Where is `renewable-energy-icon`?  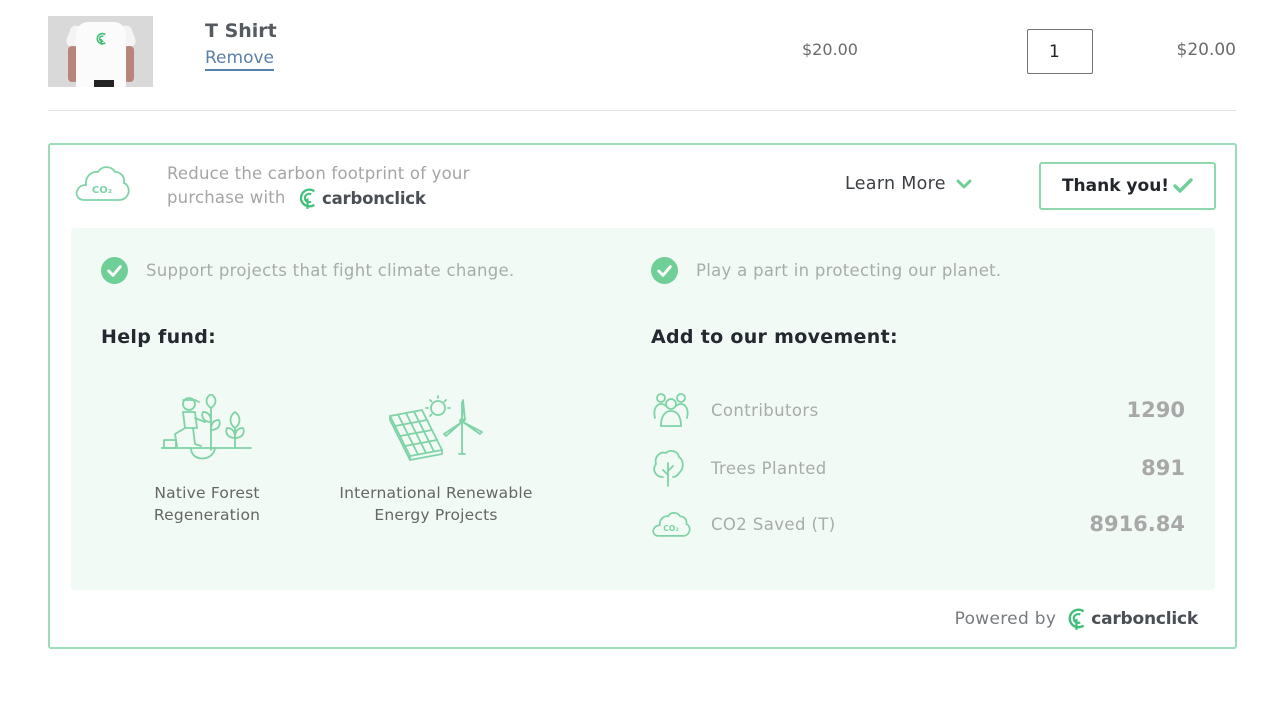
renewable-energy-icon is located at coordinates (436, 428).